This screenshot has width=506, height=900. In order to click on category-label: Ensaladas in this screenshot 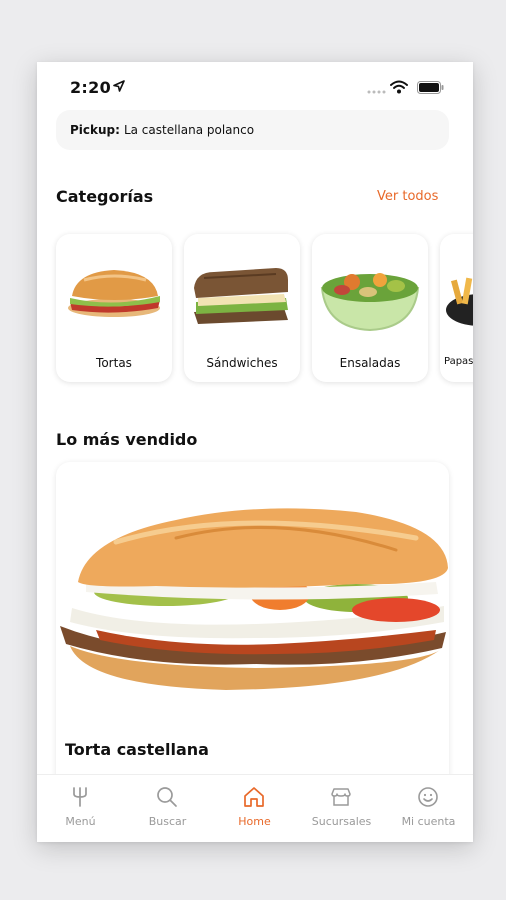, I will do `click(370, 363)`.